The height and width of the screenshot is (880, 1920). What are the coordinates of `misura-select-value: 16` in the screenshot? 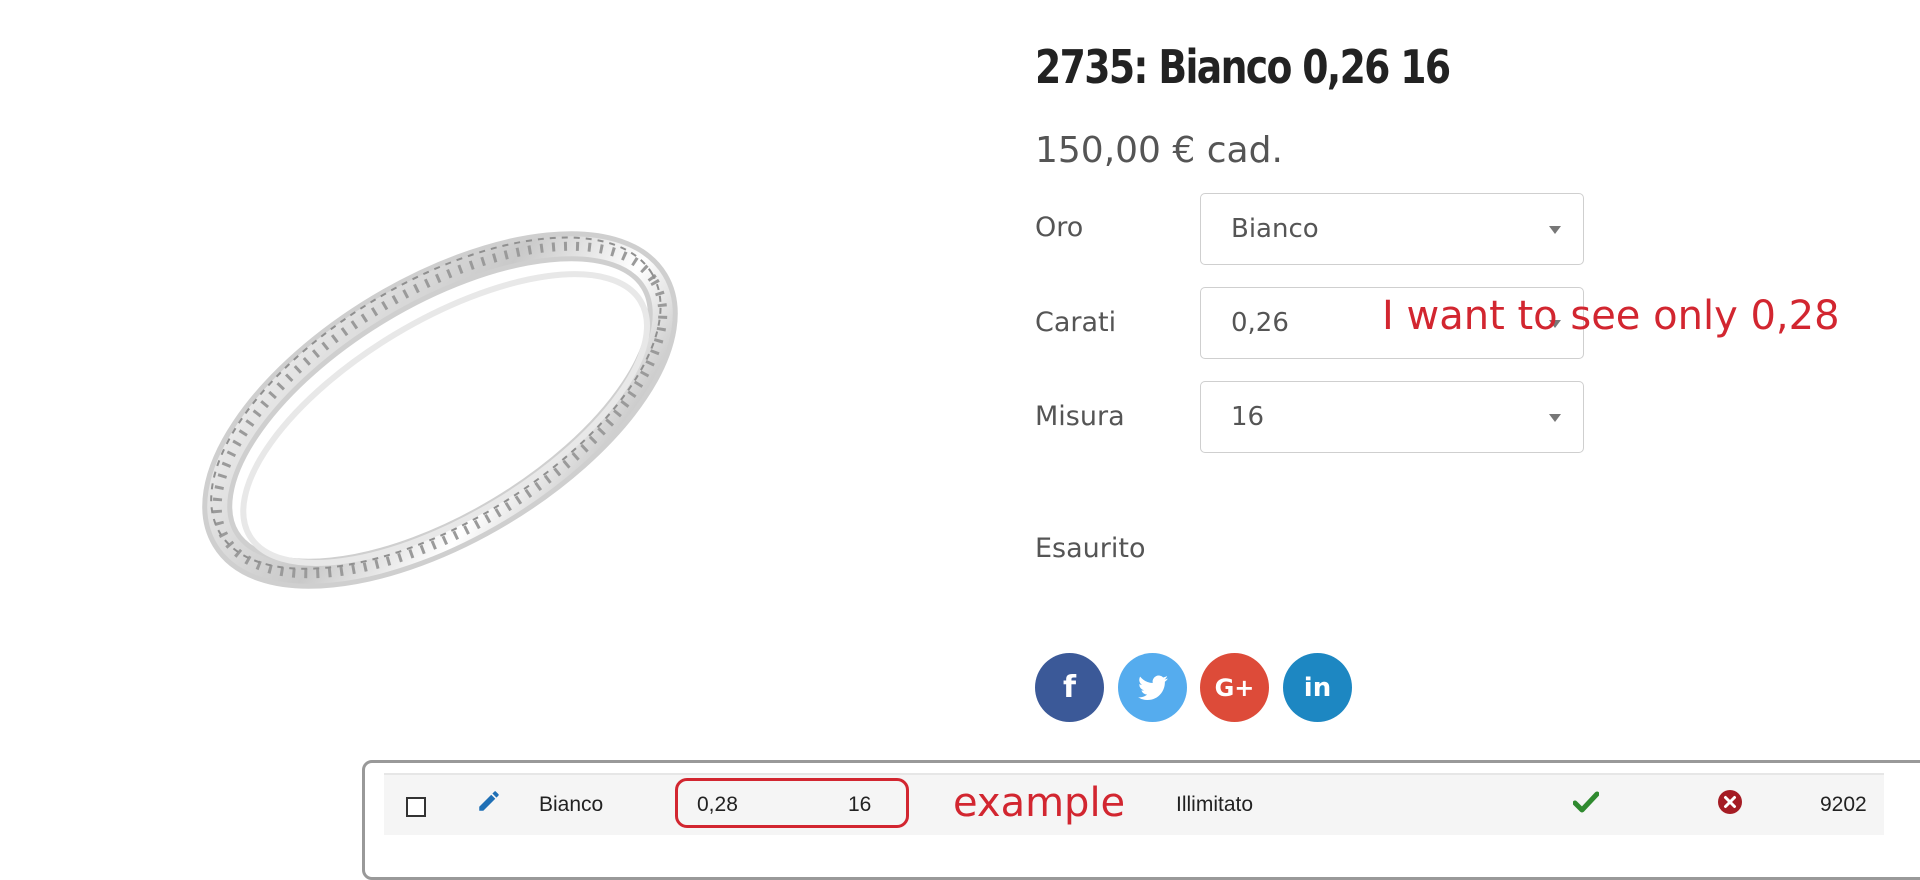 It's located at (1248, 417).